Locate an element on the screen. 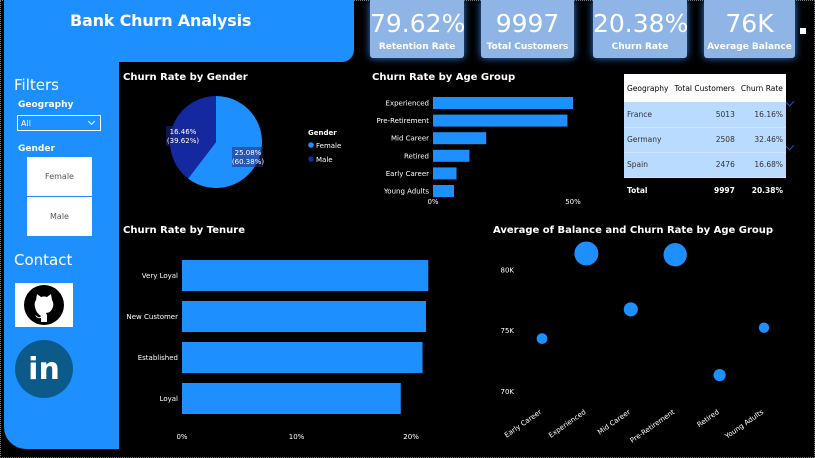 This screenshot has height=458, width=815. kpi-label: Total Customers is located at coordinates (527, 47).